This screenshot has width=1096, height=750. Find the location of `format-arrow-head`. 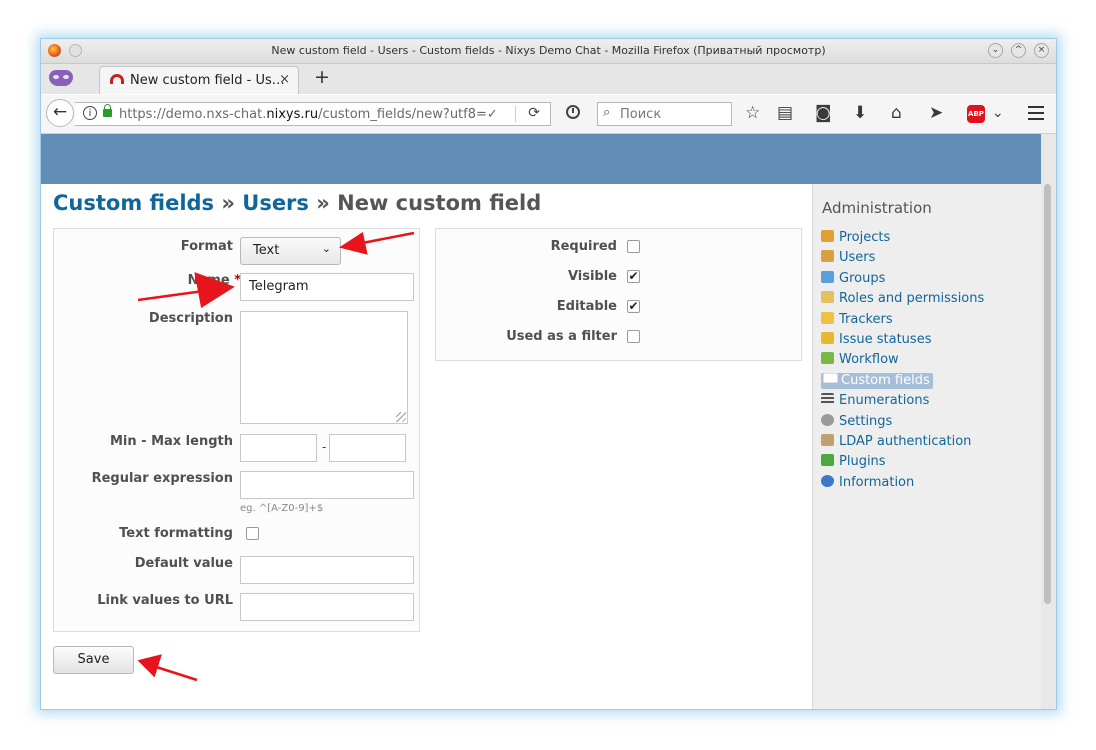

format-arrow-head is located at coordinates (353, 243).